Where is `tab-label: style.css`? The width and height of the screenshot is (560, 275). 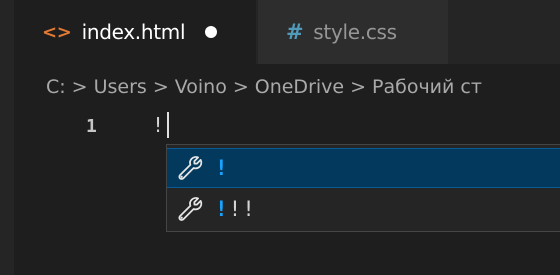
tab-label: style.css is located at coordinates (355, 32).